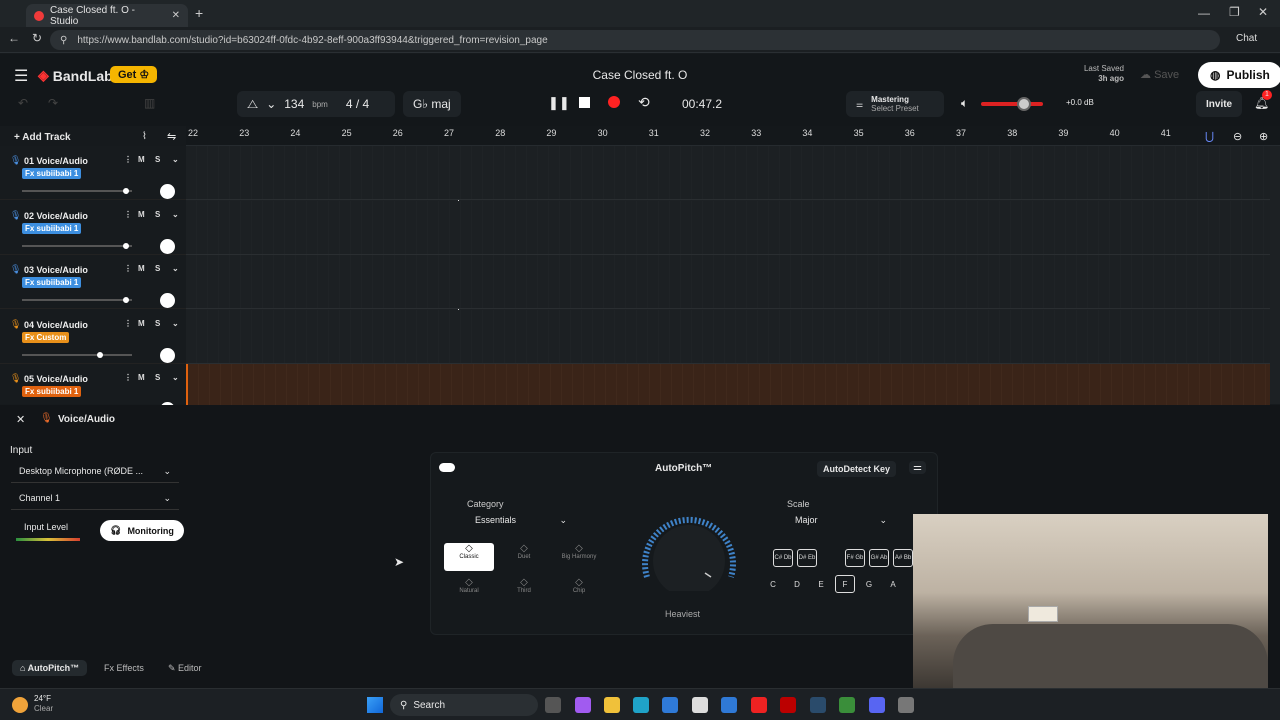  What do you see at coordinates (700, 705) in the screenshot?
I see `app-icon` at bounding box center [700, 705].